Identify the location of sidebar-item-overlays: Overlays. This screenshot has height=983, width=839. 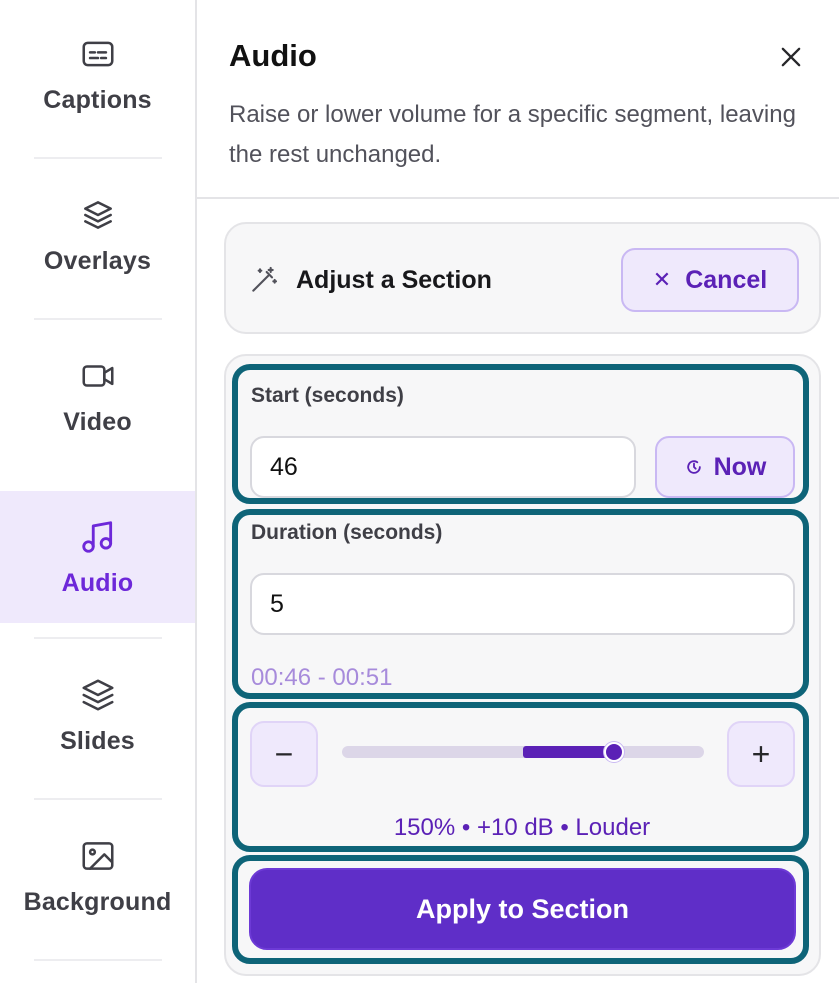
(97, 227).